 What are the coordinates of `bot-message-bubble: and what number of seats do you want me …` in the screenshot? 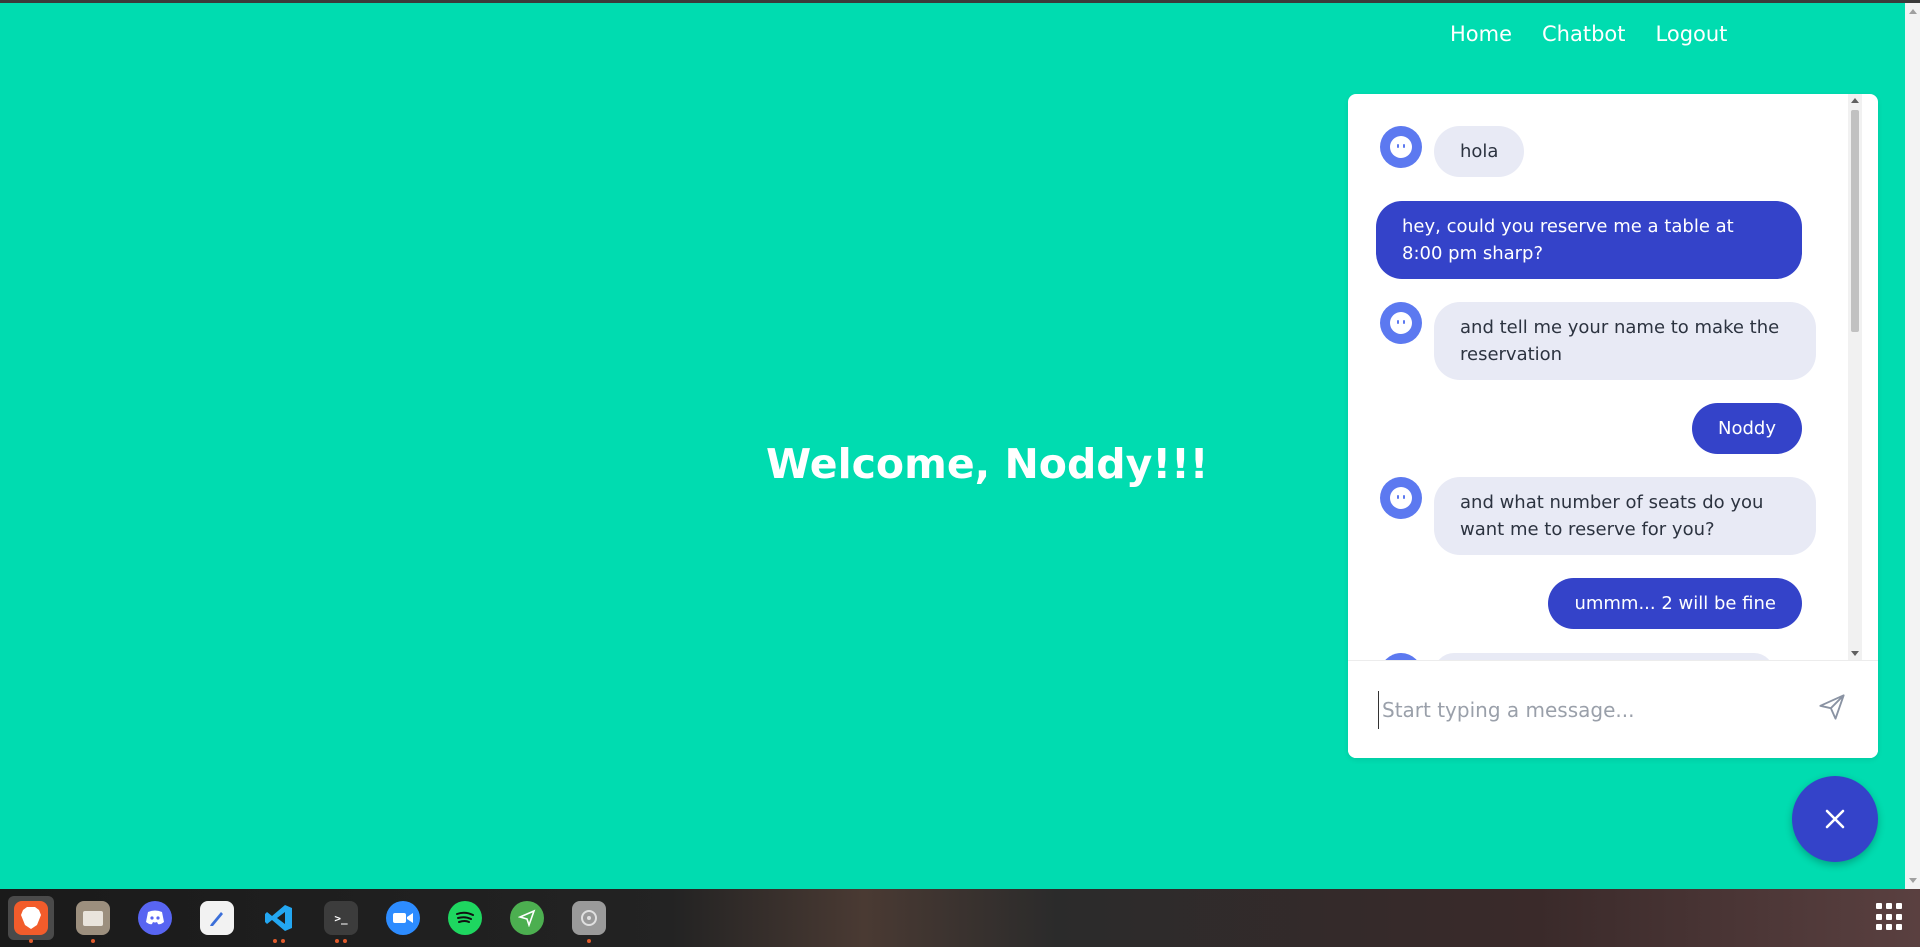 It's located at (1625, 516).